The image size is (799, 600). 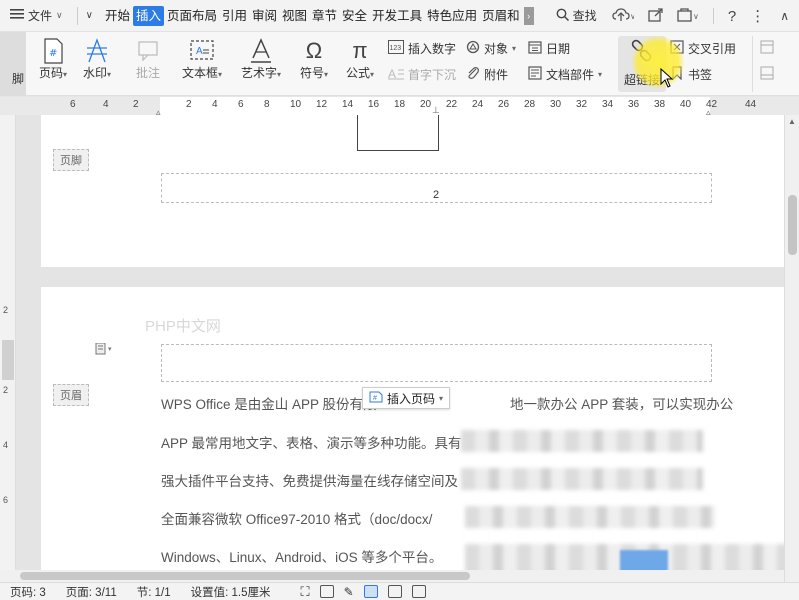 What do you see at coordinates (791, 350) in the screenshot?
I see `vertical-scrollbar: ▲` at bounding box center [791, 350].